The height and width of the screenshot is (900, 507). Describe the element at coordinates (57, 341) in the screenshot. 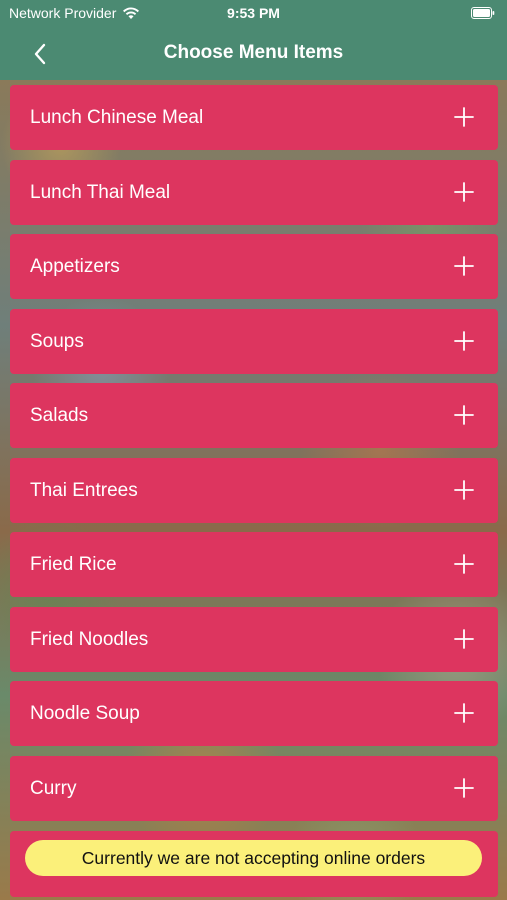

I see `menu-category-label: Soups` at that location.